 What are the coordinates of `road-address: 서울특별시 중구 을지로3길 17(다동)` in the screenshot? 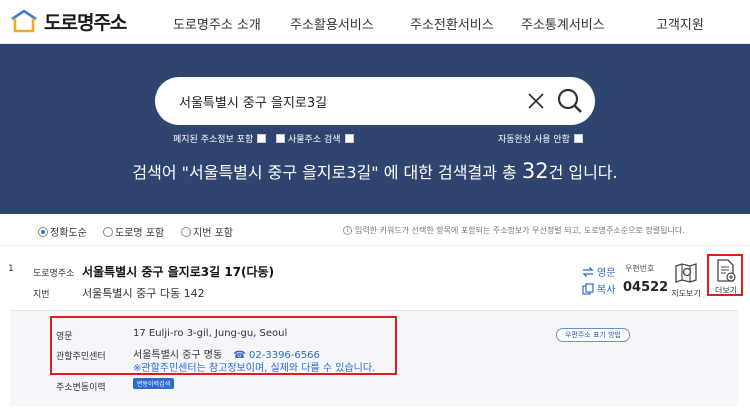 It's located at (178, 272).